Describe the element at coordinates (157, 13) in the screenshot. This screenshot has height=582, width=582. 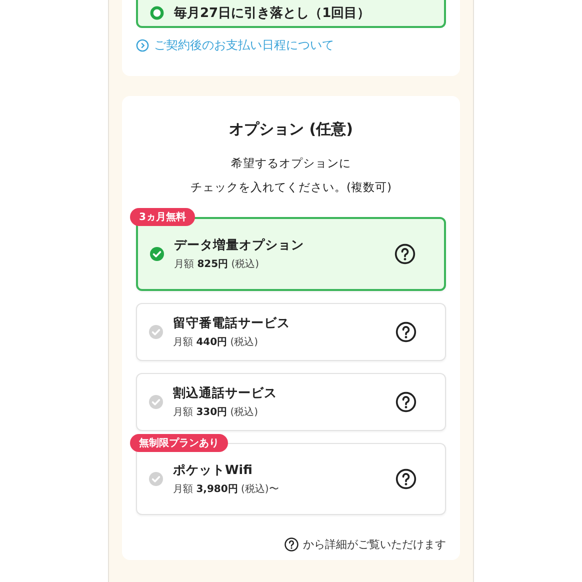
I see `radio-icon` at that location.